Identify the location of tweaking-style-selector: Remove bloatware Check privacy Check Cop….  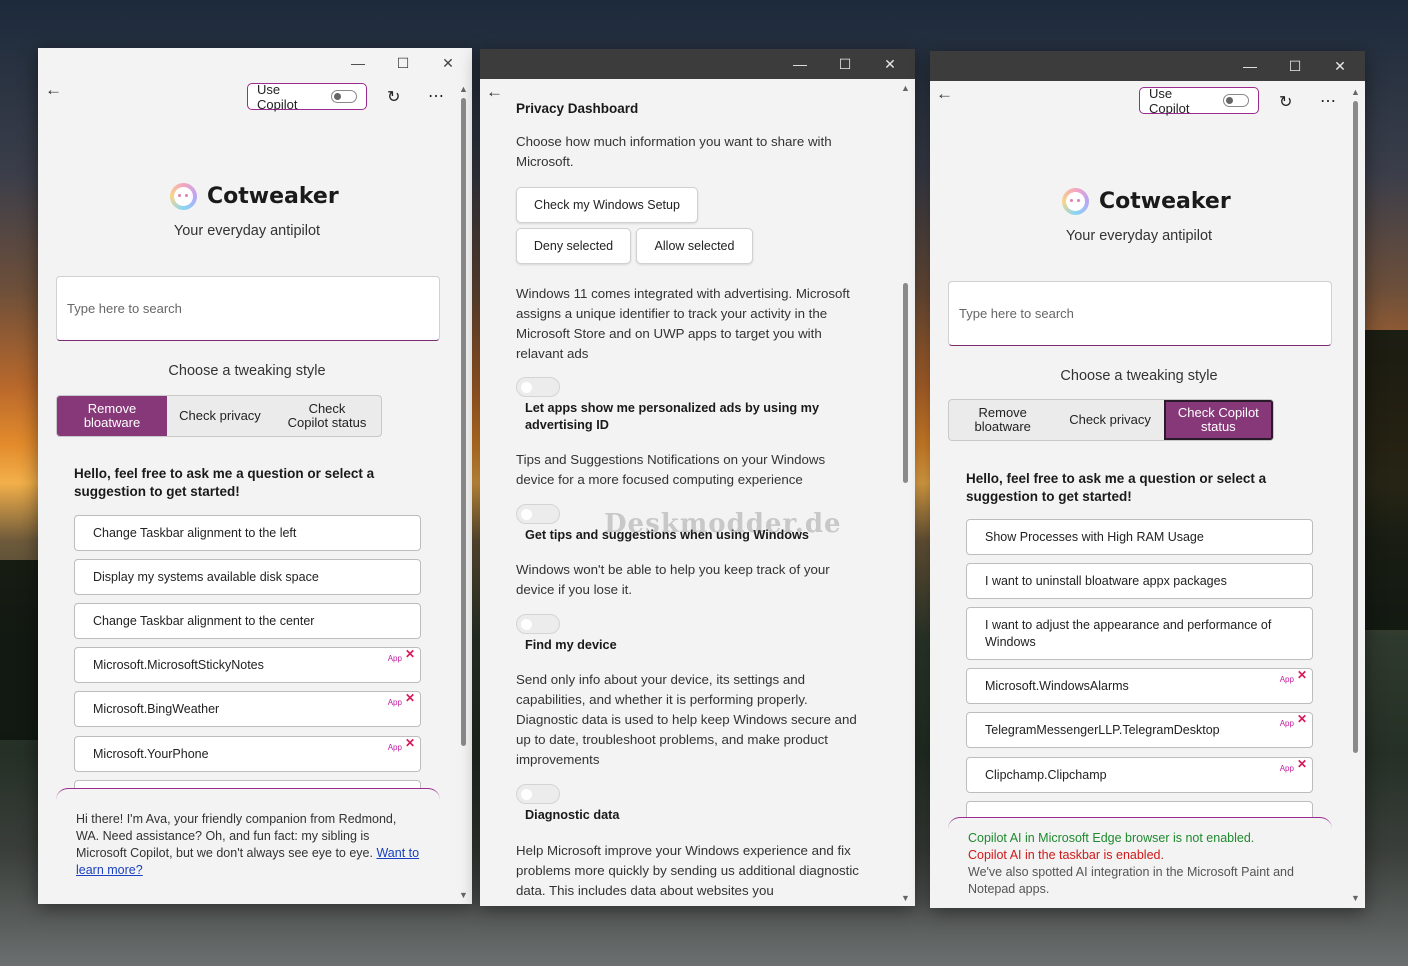
(219, 416).